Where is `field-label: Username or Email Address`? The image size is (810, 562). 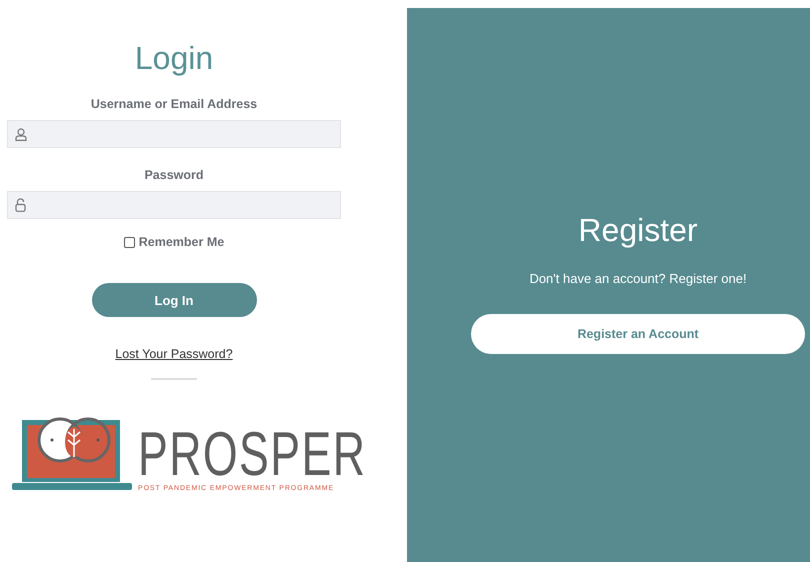 field-label: Username or Email Address is located at coordinates (174, 104).